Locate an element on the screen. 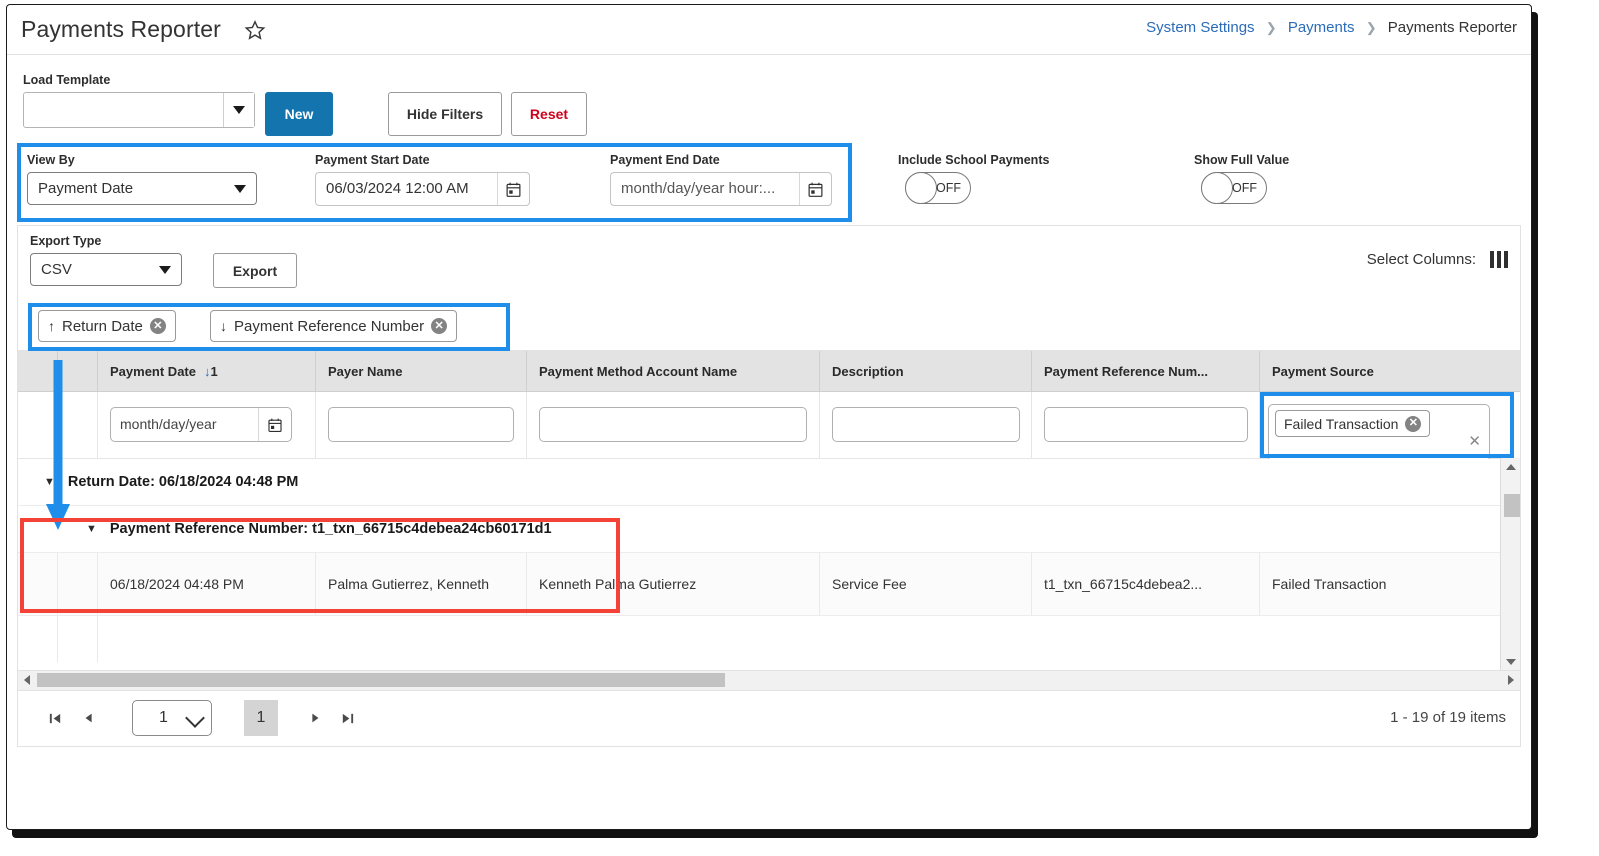 This screenshot has width=1599, height=856. cell-payment-method-account-name: Kenneth Palma Gutierrez is located at coordinates (673, 584).